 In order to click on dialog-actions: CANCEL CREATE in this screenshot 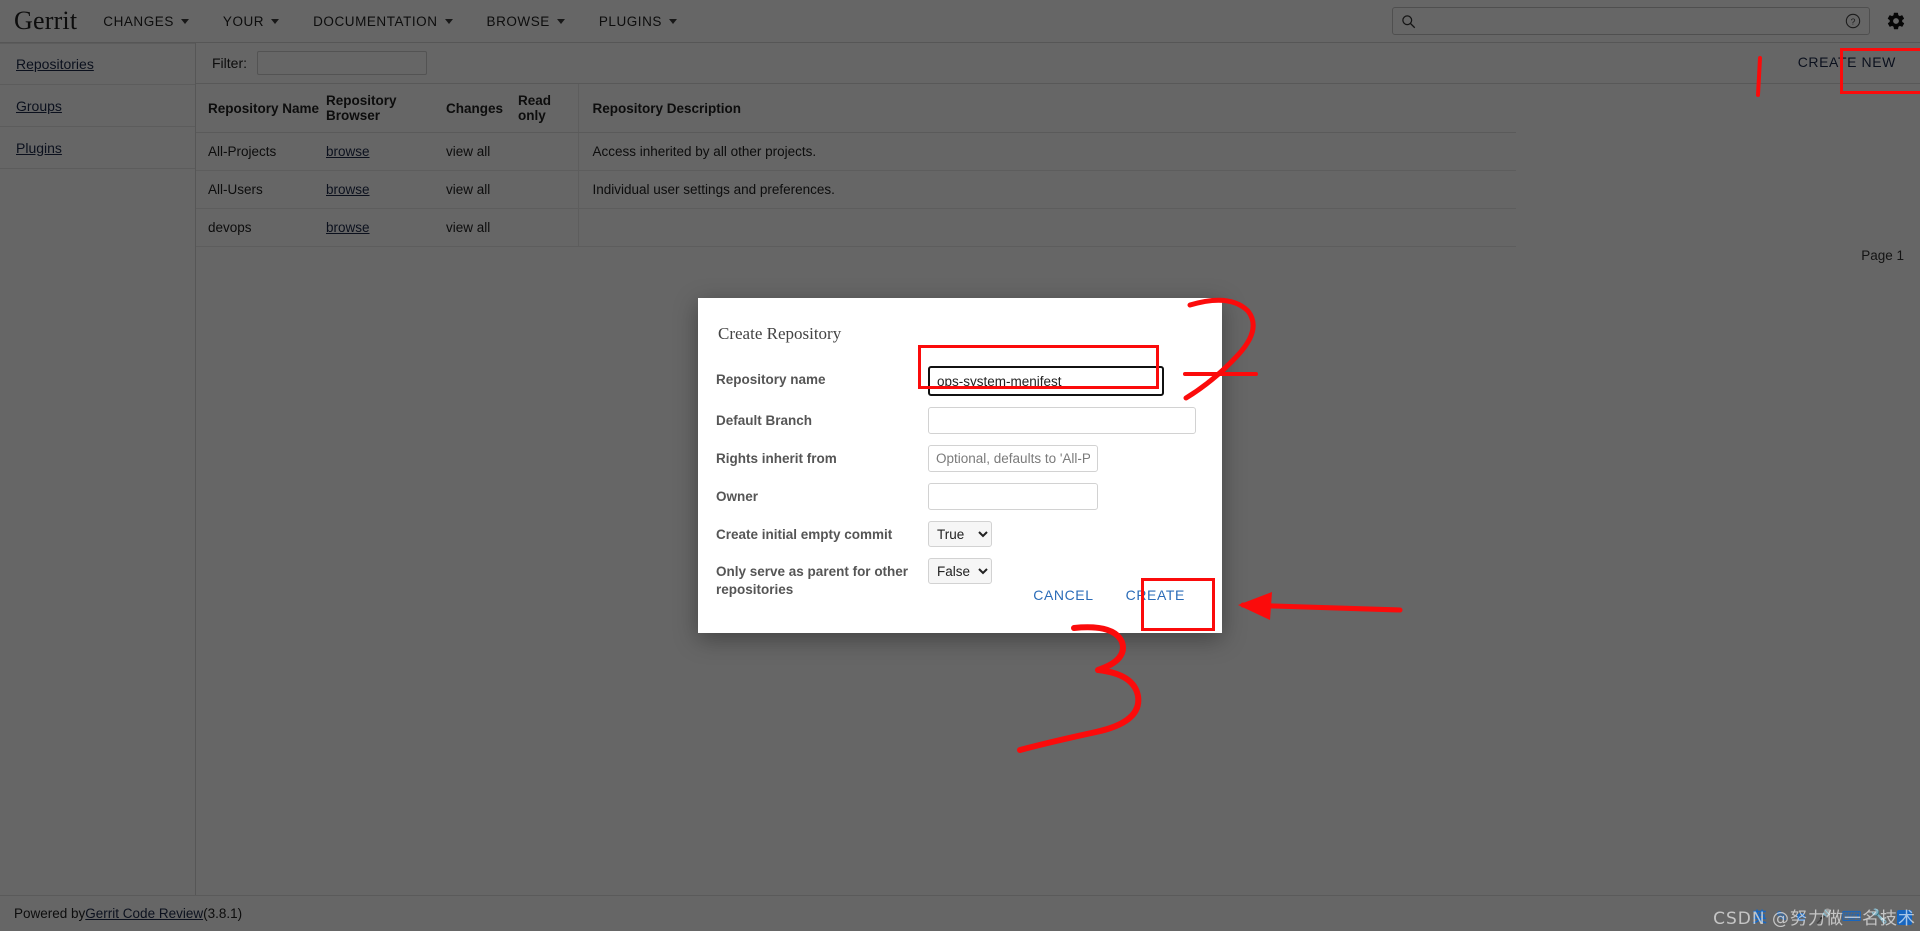, I will do `click(1109, 595)`.